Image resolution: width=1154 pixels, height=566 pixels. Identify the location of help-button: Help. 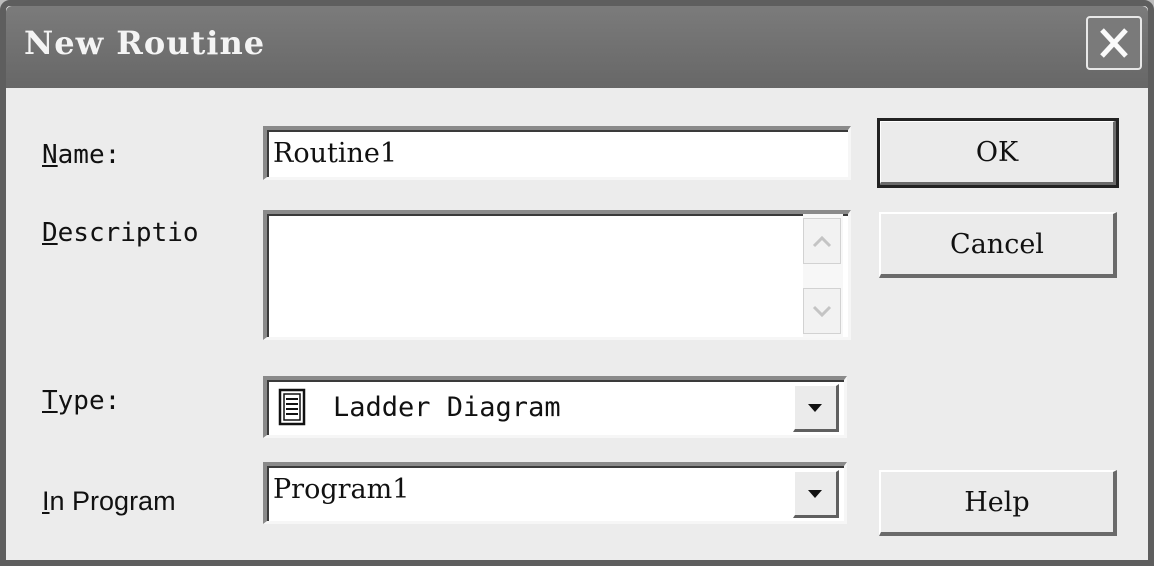
(998, 503).